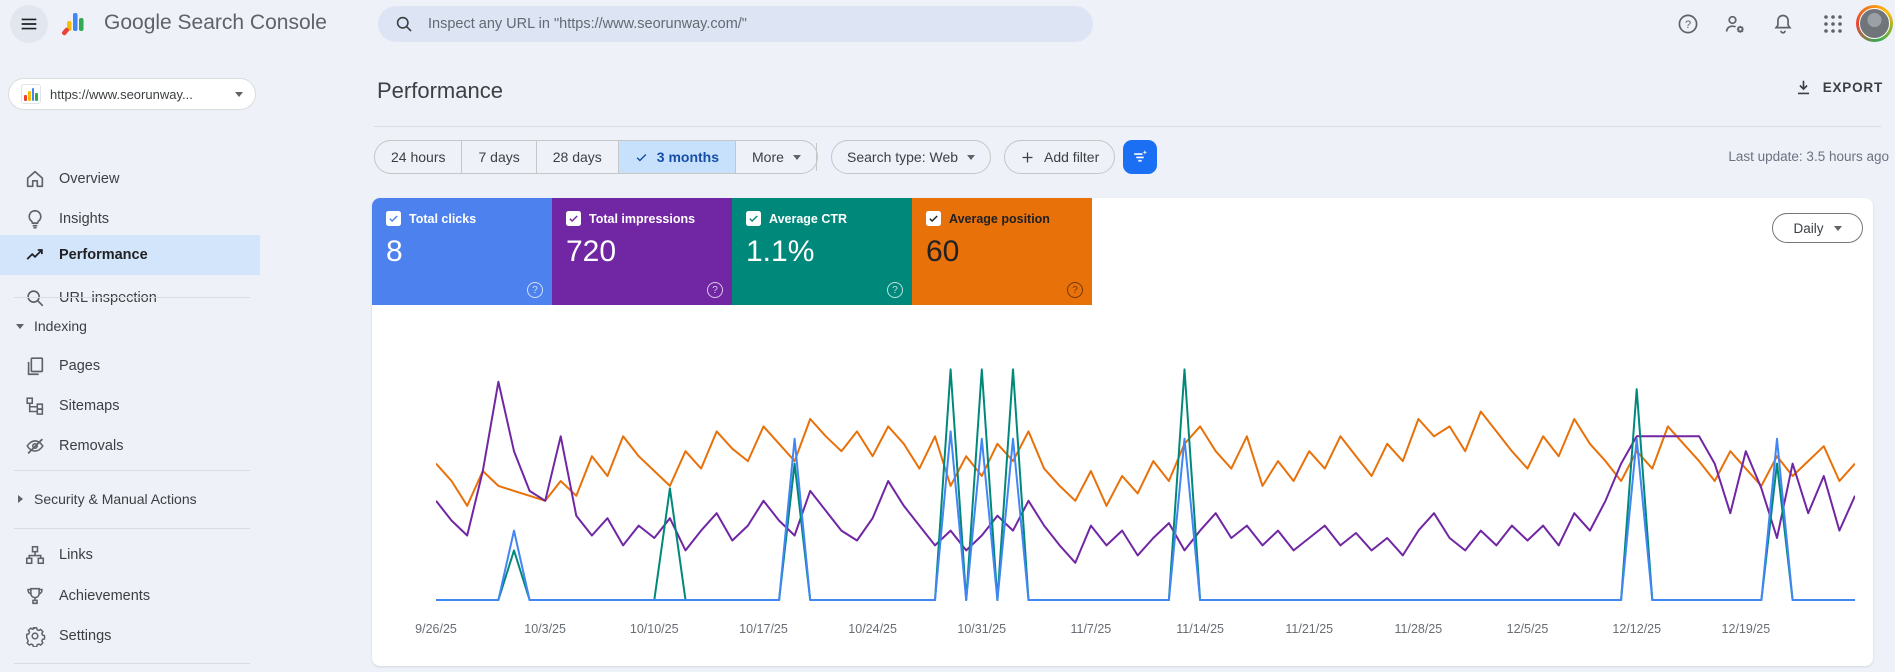  I want to click on range-label: More, so click(768, 157).